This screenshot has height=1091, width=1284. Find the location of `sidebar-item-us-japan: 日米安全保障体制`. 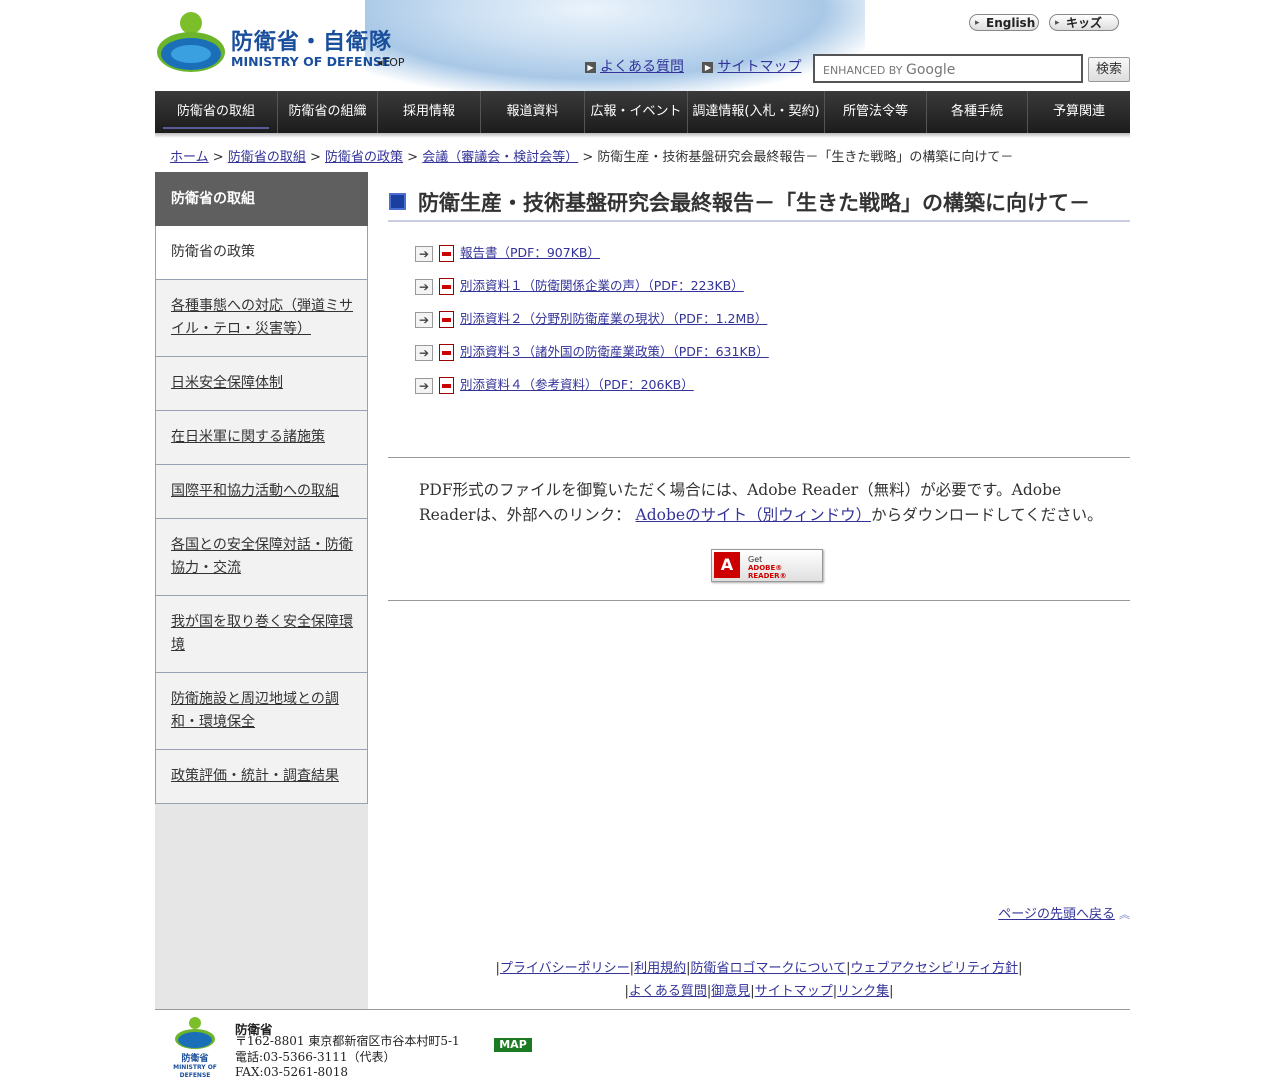

sidebar-item-us-japan: 日米安全保障体制 is located at coordinates (261, 384).